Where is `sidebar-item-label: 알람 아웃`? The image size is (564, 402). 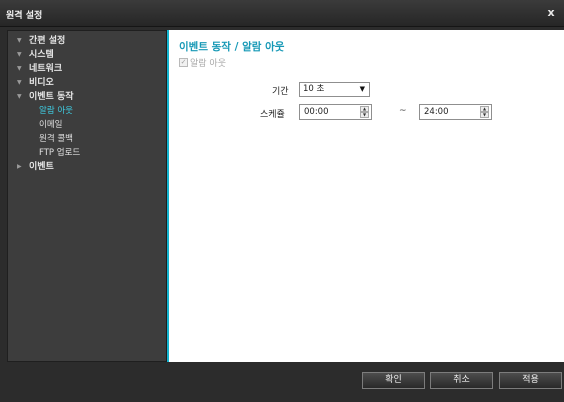 sidebar-item-label: 알람 아웃 is located at coordinates (56, 111).